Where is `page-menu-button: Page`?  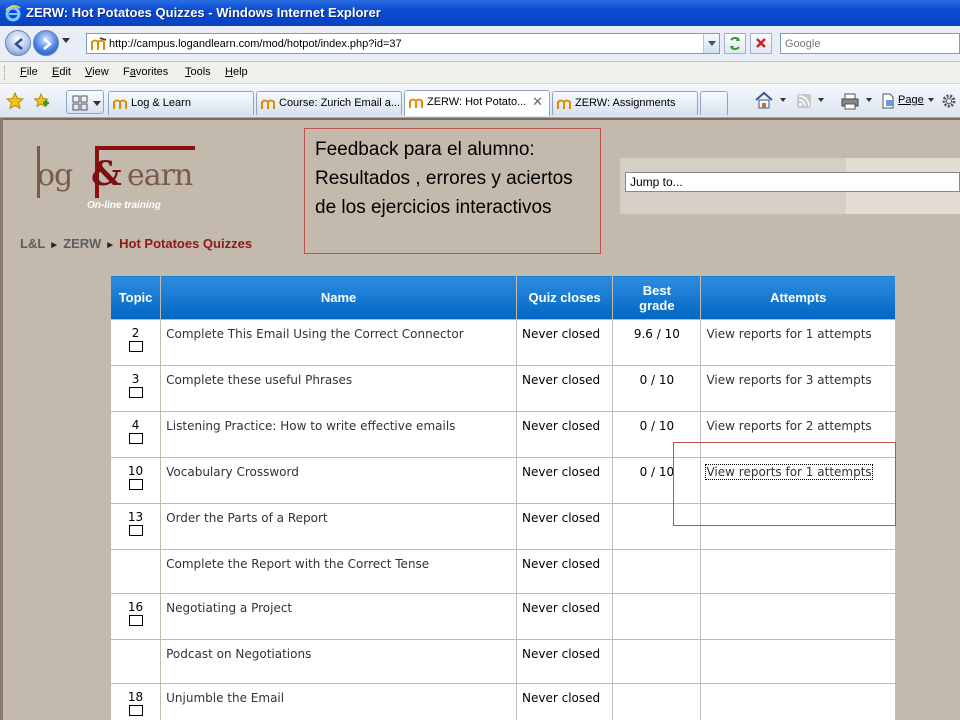
page-menu-button: Page is located at coordinates (911, 100).